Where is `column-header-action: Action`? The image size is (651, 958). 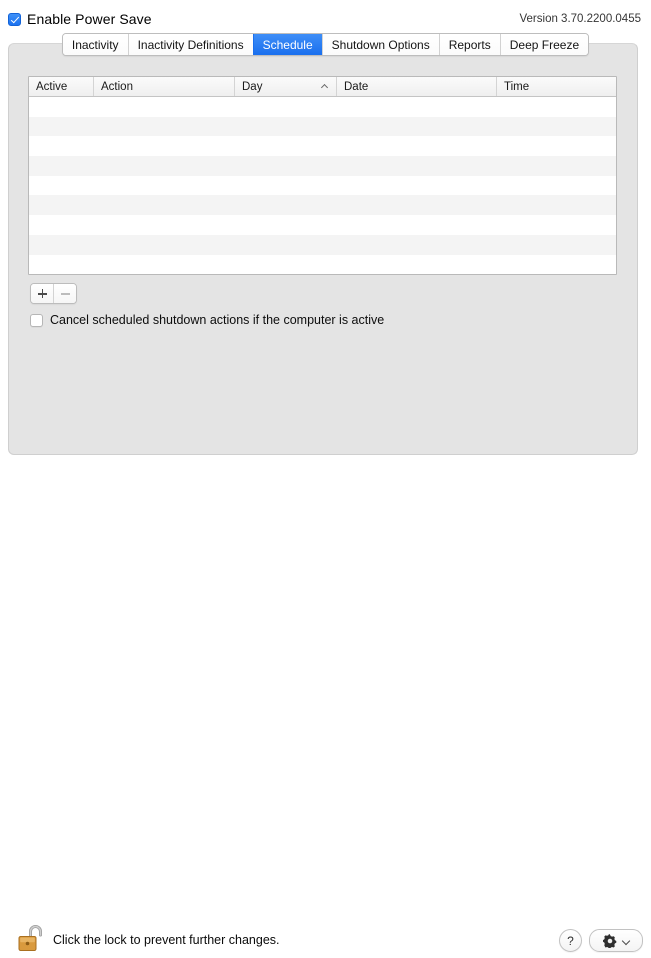 column-header-action: Action is located at coordinates (164, 86).